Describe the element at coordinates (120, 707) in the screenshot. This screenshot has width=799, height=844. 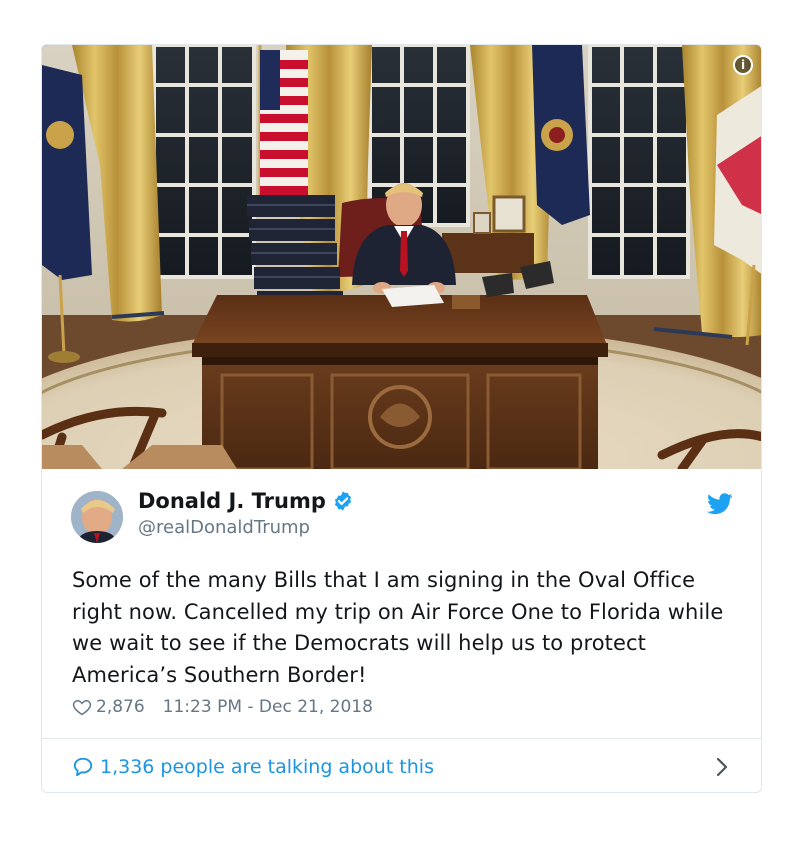
I see `like-count: 2,876` at that location.